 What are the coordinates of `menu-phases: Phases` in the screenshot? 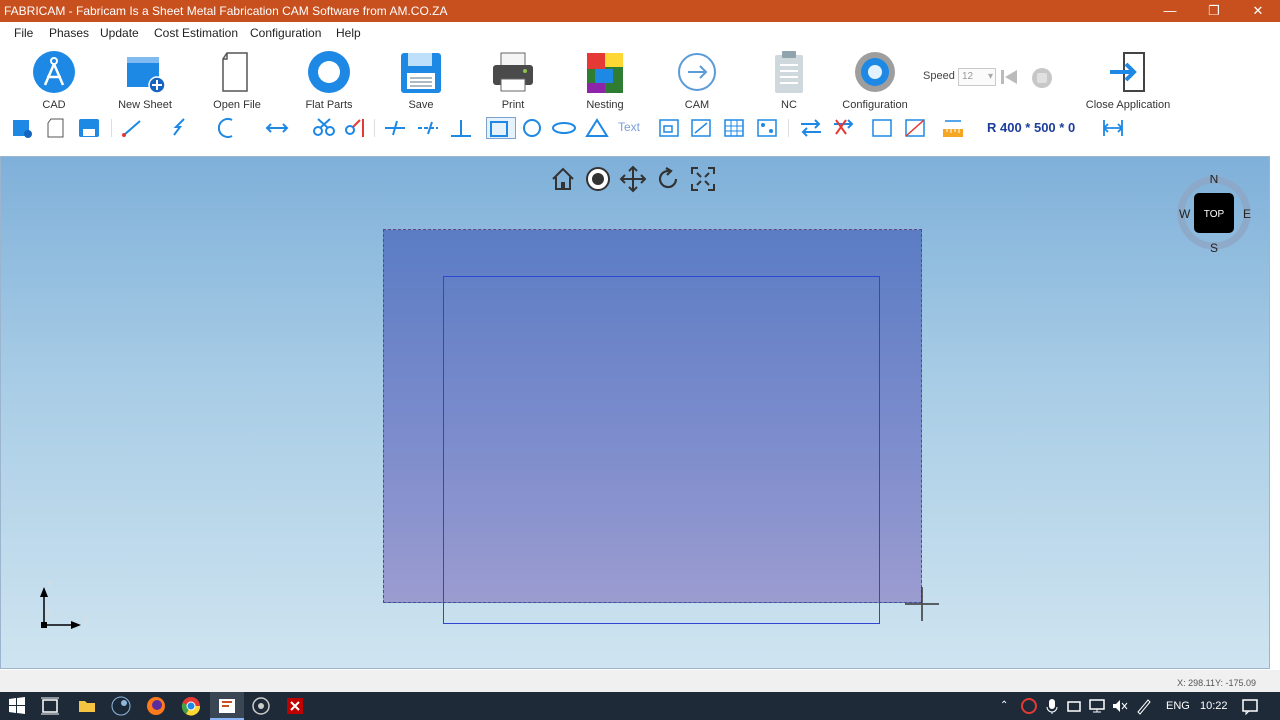 It's located at (69, 33).